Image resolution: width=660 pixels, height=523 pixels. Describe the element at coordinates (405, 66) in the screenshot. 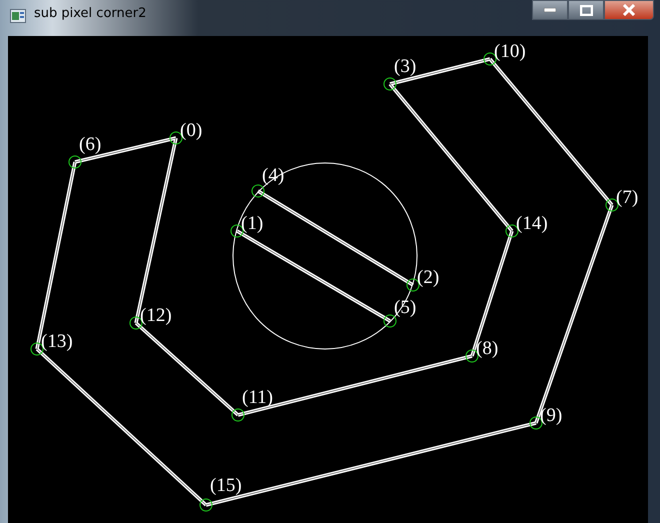

I see `point-label: (3)` at that location.